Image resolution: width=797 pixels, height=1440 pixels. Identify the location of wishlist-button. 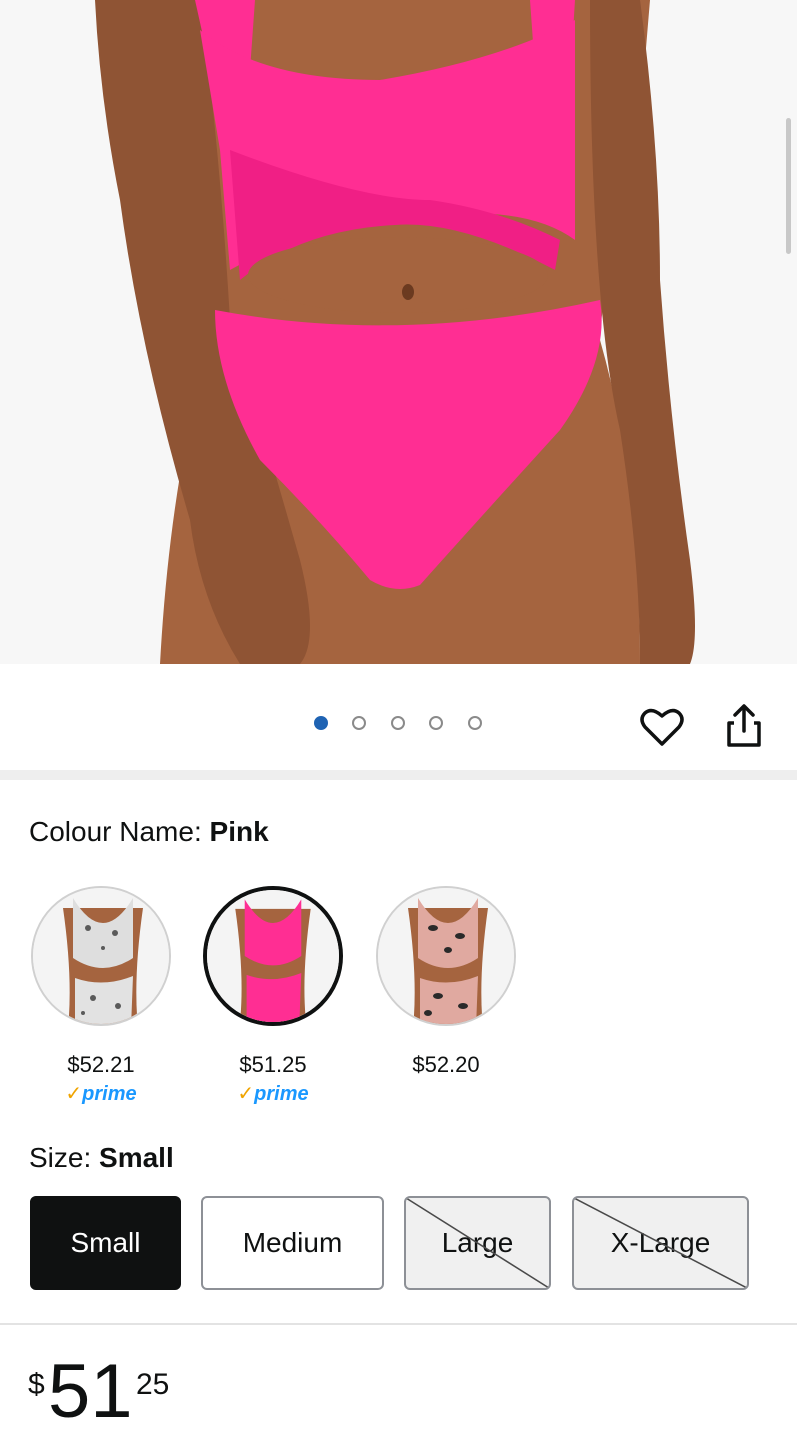
(662, 728).